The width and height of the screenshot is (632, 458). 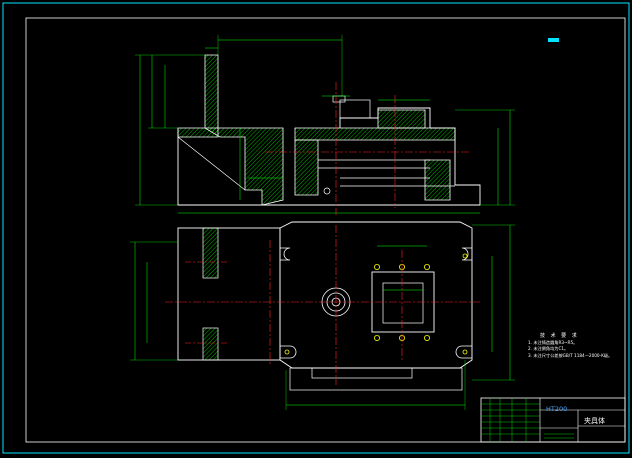 What do you see at coordinates (210, 344) in the screenshot?
I see `left-upright-plan-bottom` at bounding box center [210, 344].